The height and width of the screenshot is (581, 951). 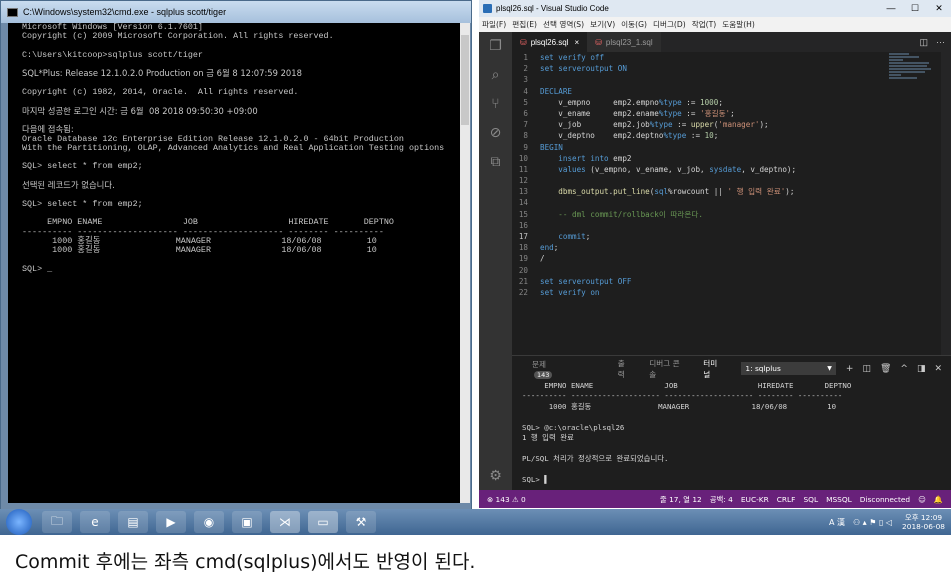 I want to click on connection-status: Disconnected, so click(x=885, y=499).